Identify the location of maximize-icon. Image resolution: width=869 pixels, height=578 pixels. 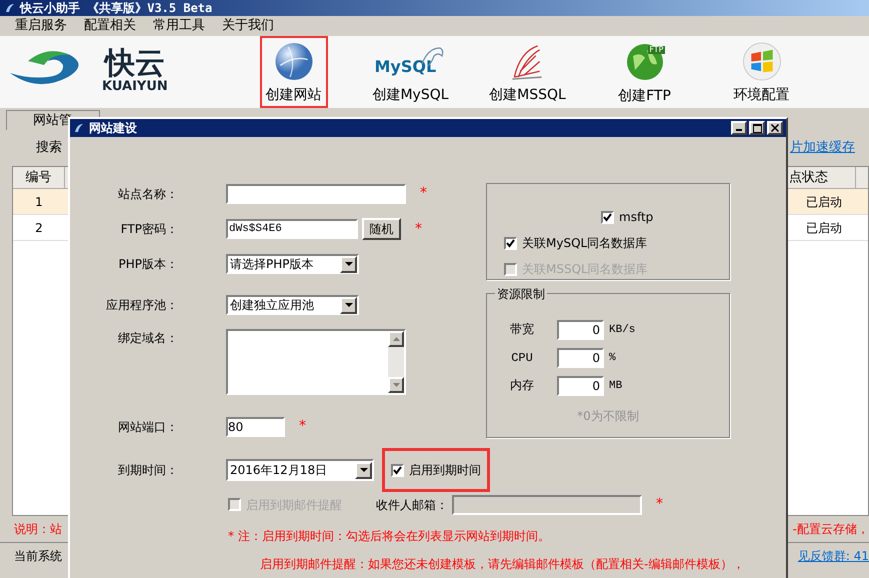
(757, 128).